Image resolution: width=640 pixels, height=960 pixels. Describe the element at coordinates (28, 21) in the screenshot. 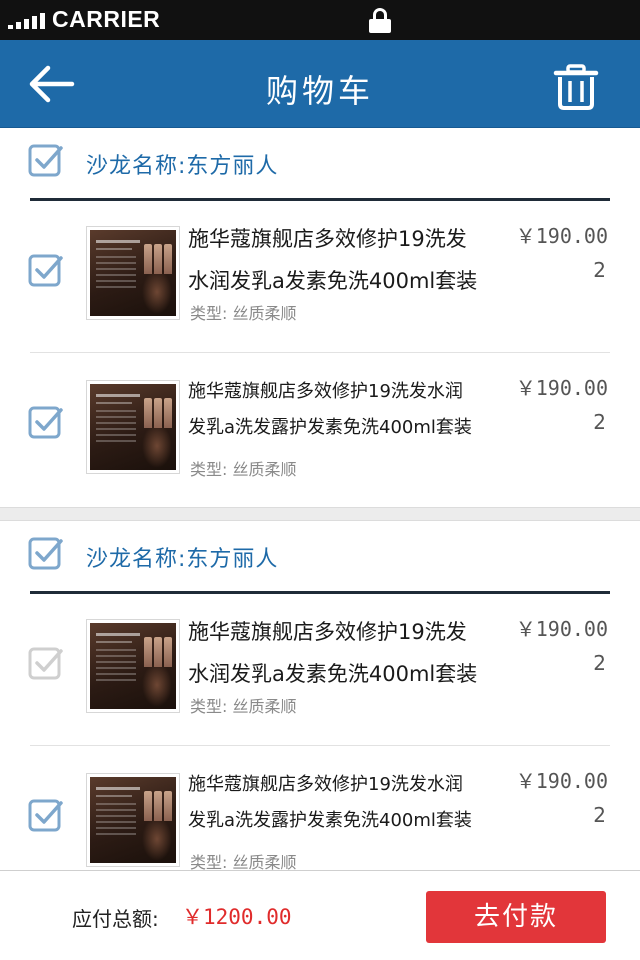

I see `signal-strength-icon` at that location.